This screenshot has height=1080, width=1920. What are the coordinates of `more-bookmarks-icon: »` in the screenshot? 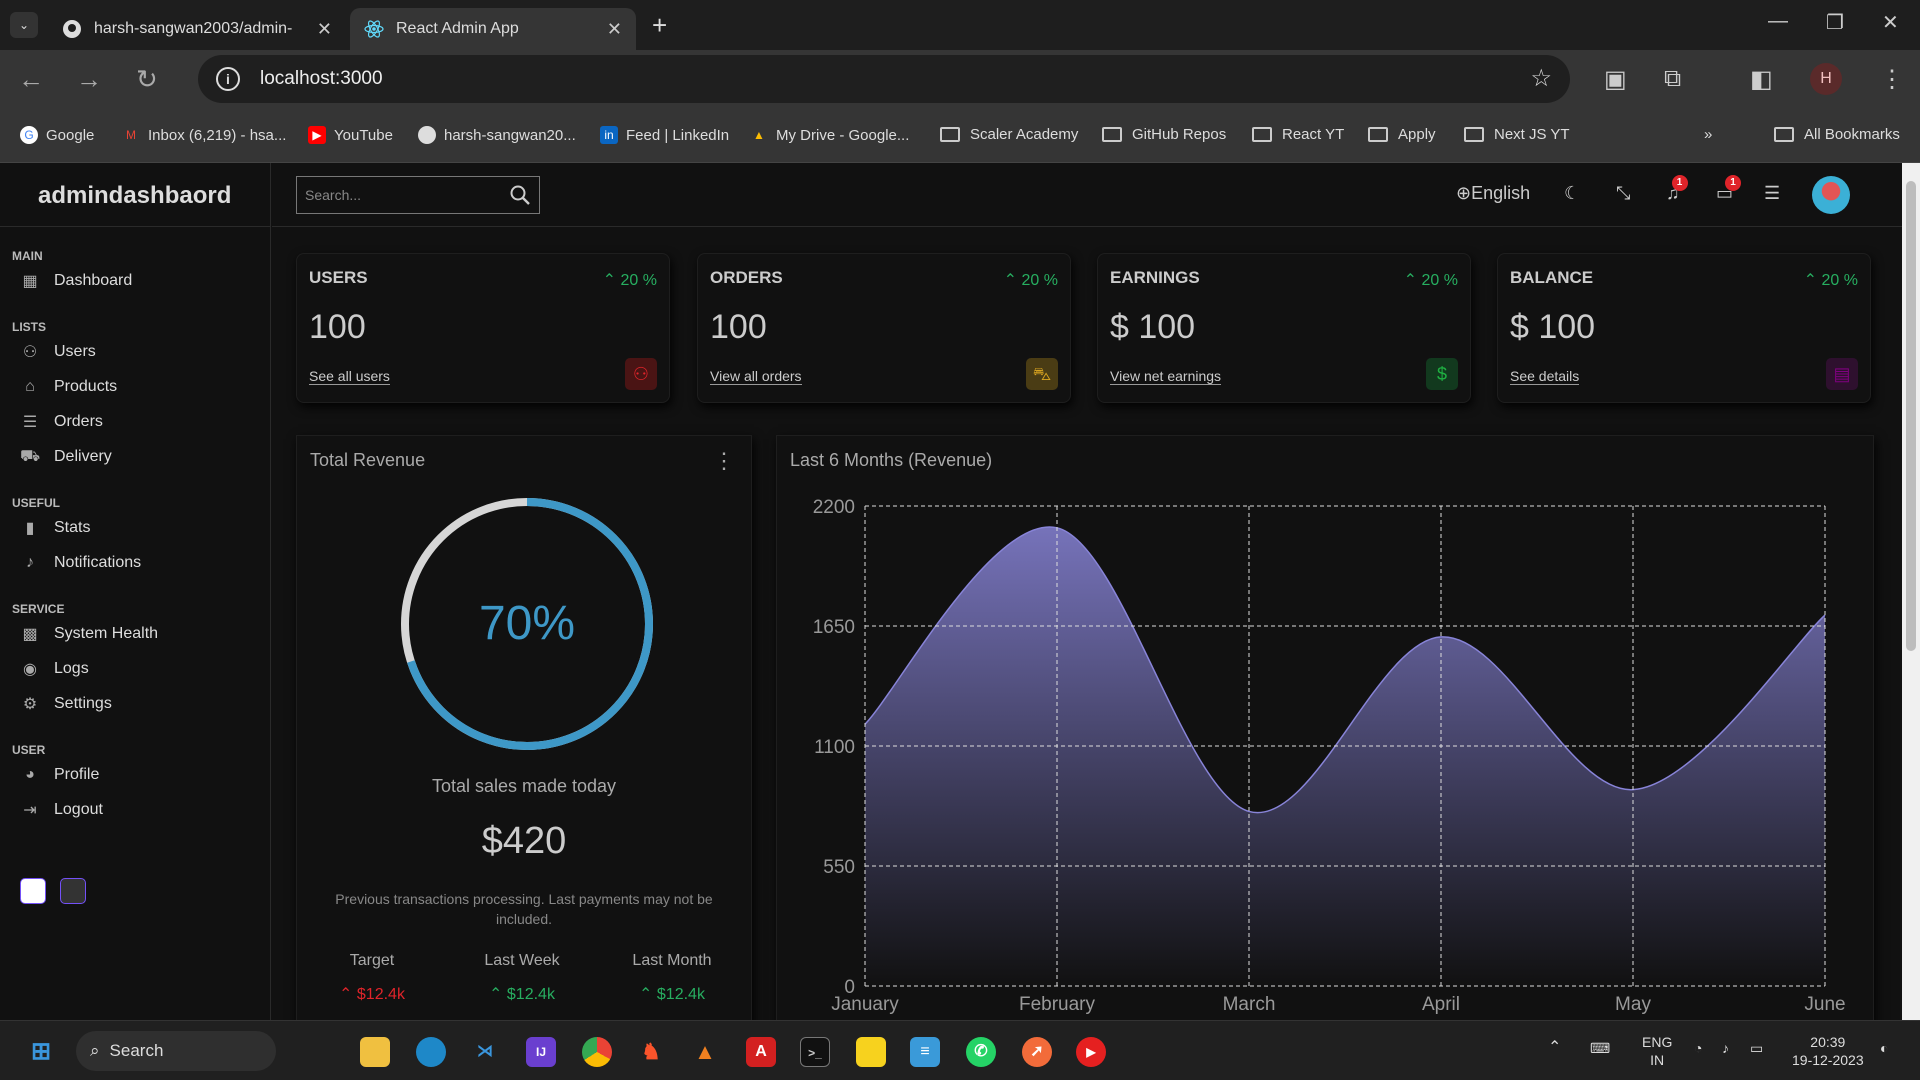 It's located at (1708, 134).